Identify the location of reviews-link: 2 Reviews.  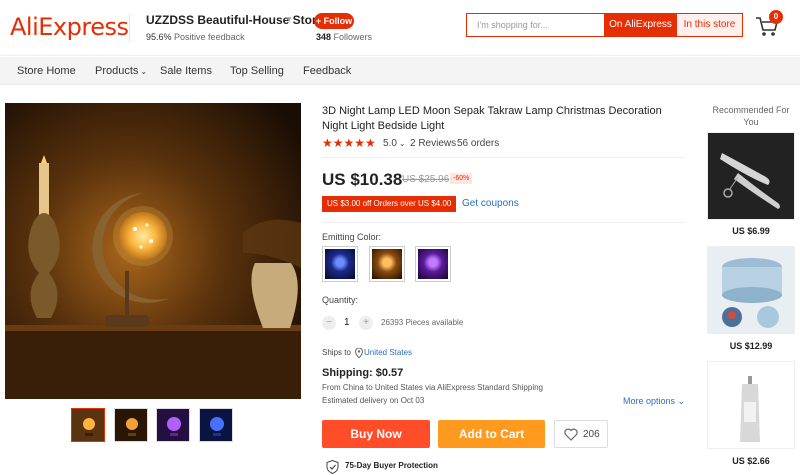
(433, 143).